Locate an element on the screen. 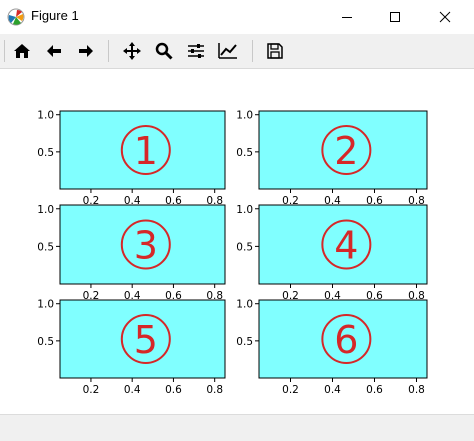 Image resolution: width=474 pixels, height=441 pixels. forward-button is located at coordinates (86, 51).